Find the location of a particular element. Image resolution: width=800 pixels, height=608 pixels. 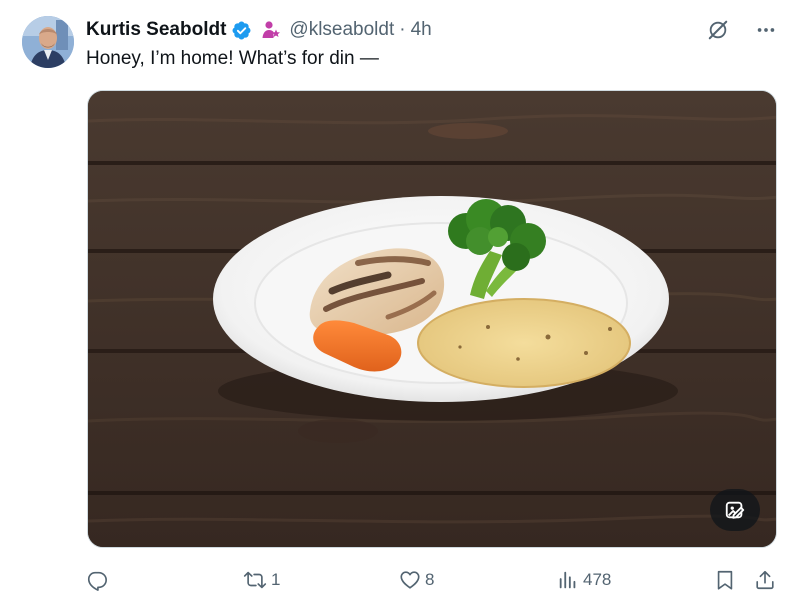

tweet-header: Kurtis Seaboldt @klseaboldt · 4h is located at coordinates (259, 30).